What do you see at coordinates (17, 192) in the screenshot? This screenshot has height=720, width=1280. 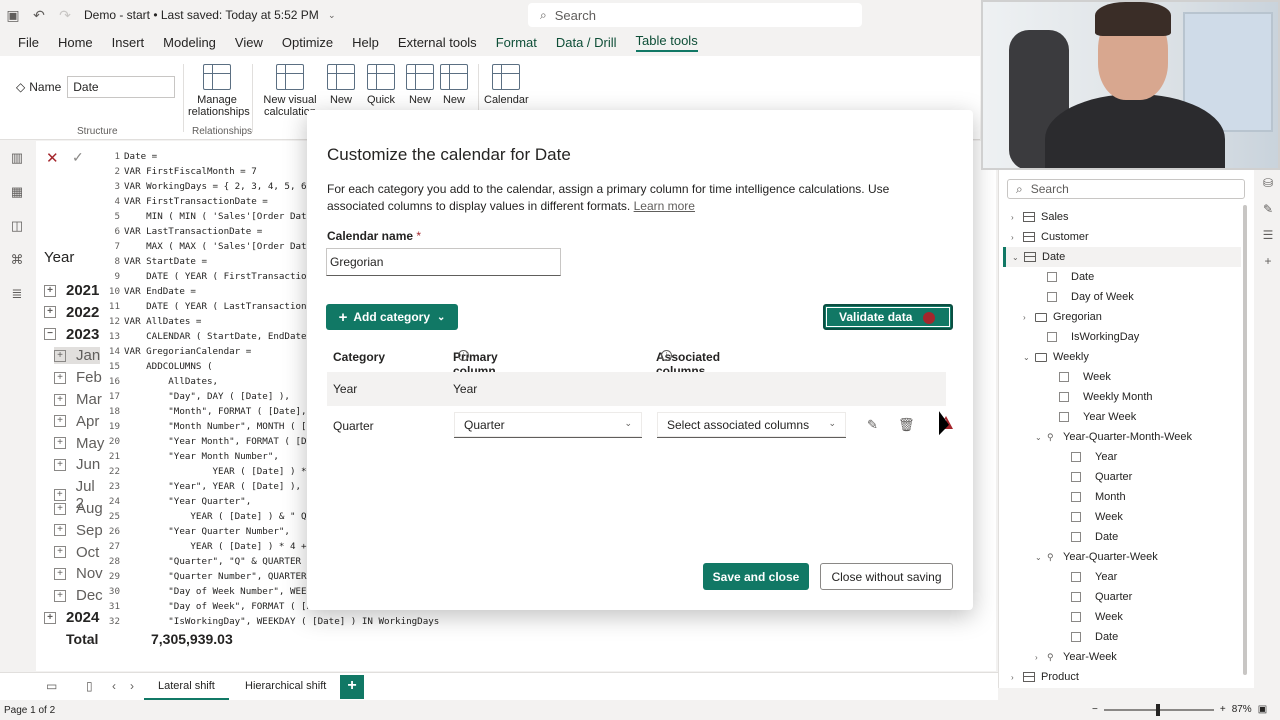 I see `table-view-icon: ▦` at bounding box center [17, 192].